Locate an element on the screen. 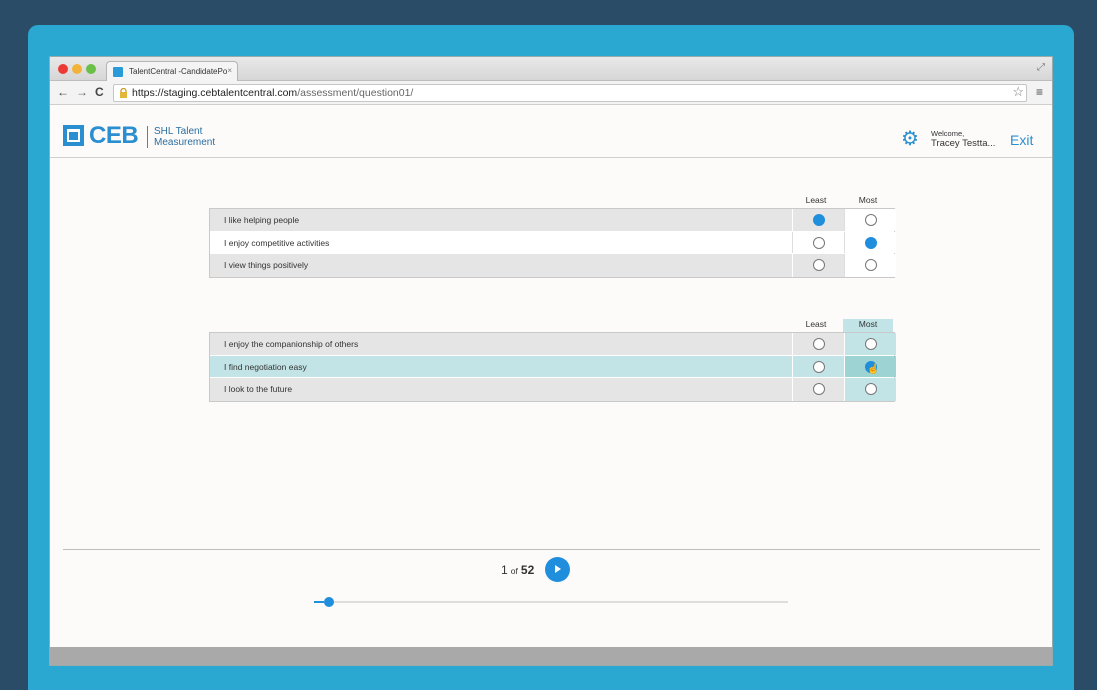 The height and width of the screenshot is (690, 1097). gear-icon: ⚙ is located at coordinates (910, 139).